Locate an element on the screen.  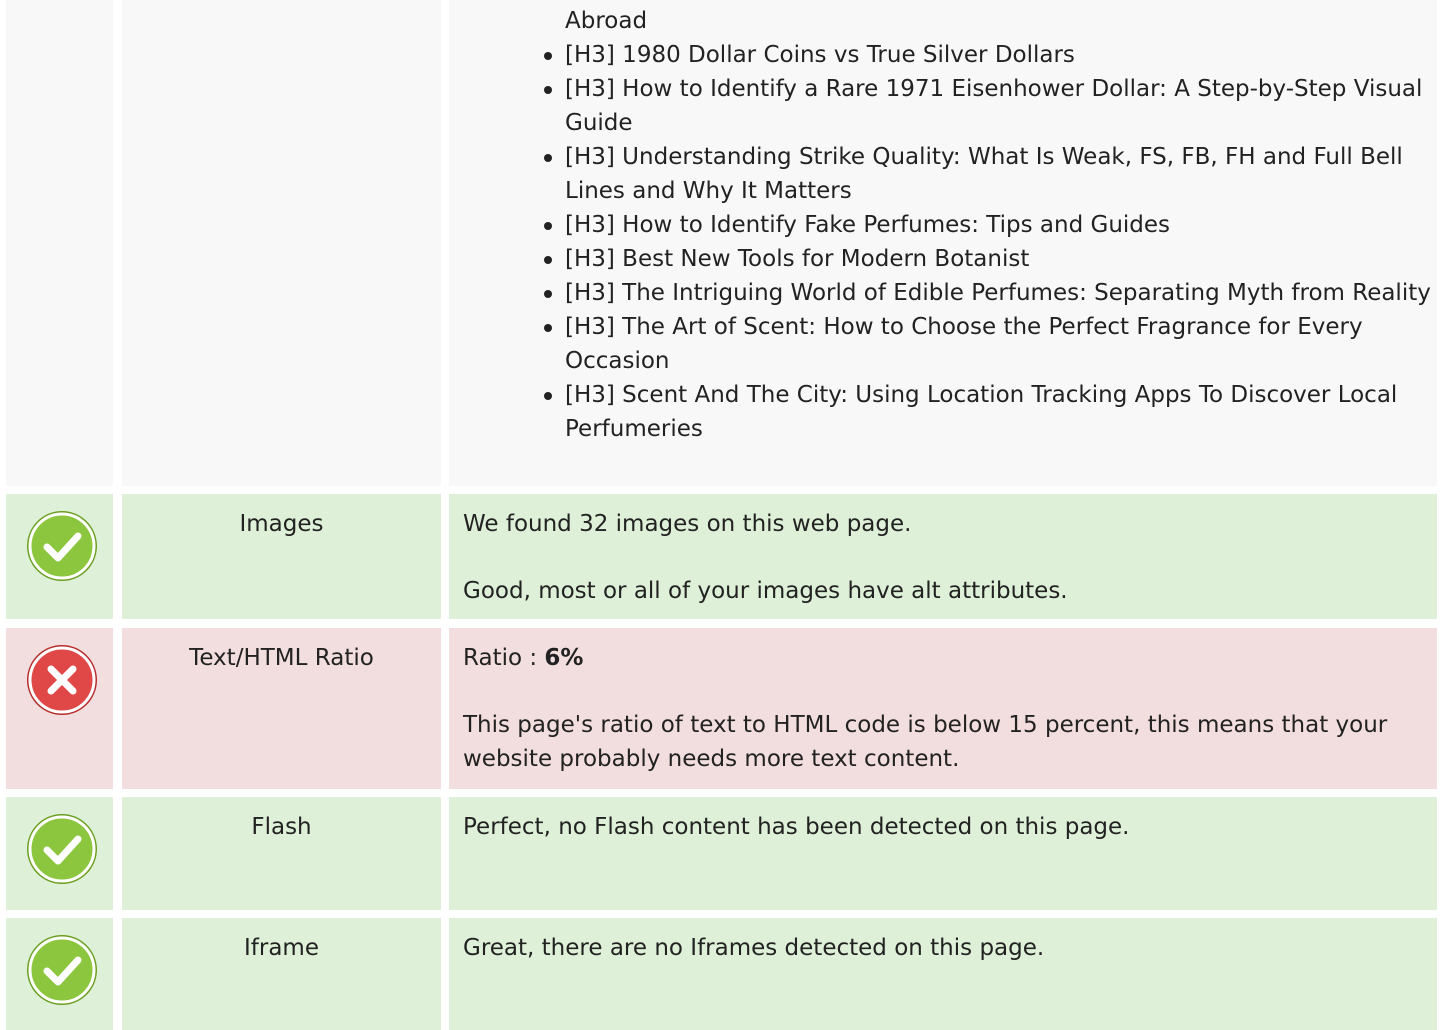
check-label: Images is located at coordinates (281, 556).